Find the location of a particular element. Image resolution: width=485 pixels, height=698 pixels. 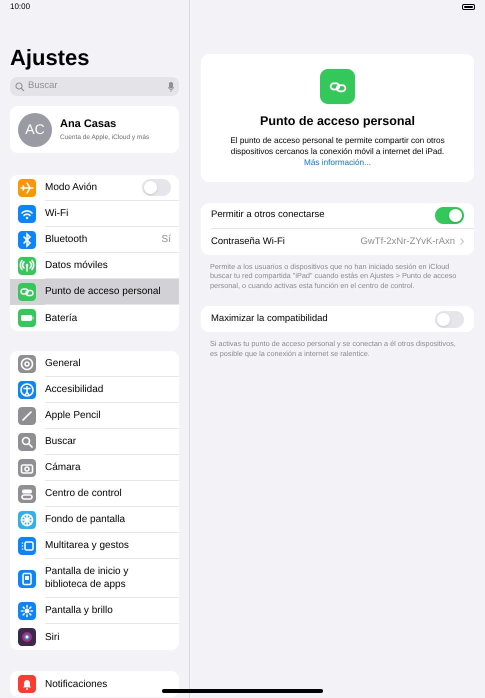

item-label: Centro de control is located at coordinates (84, 494).